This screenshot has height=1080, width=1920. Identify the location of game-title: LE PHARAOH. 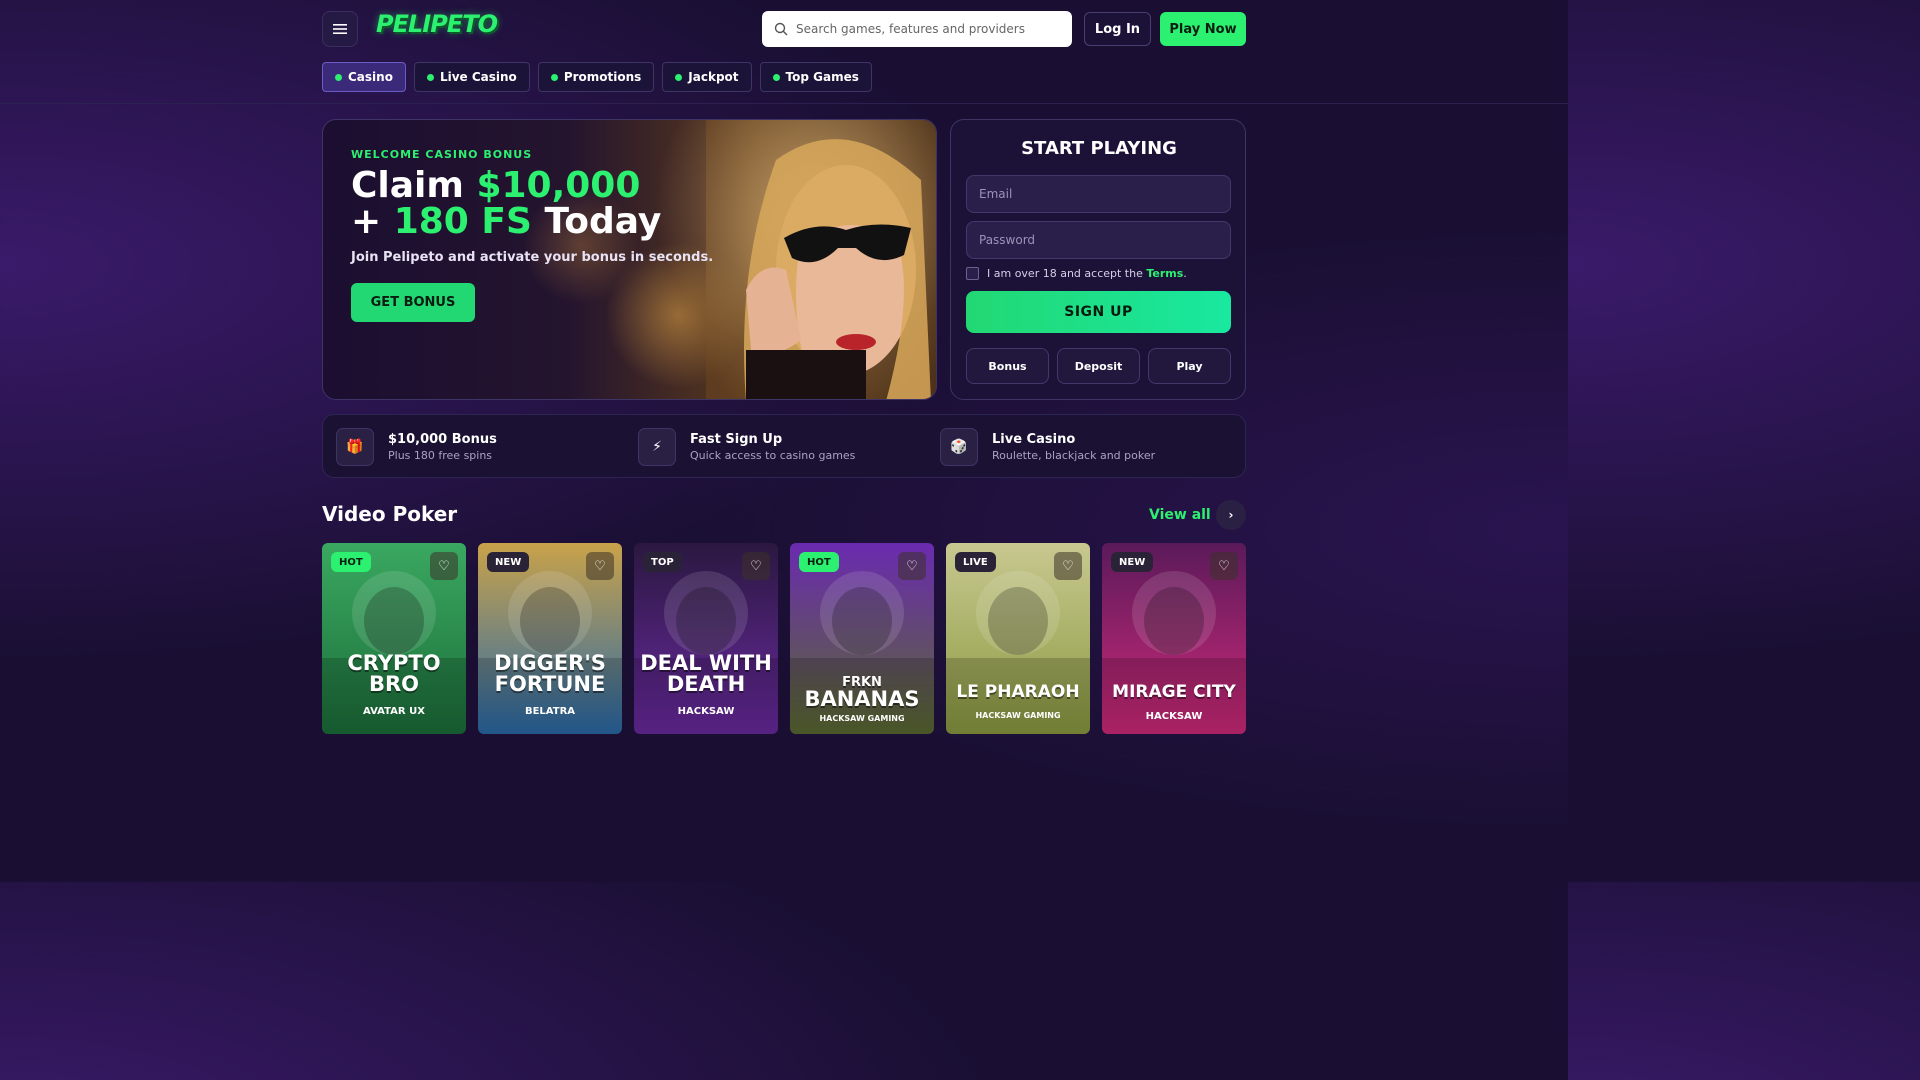
(1018, 692).